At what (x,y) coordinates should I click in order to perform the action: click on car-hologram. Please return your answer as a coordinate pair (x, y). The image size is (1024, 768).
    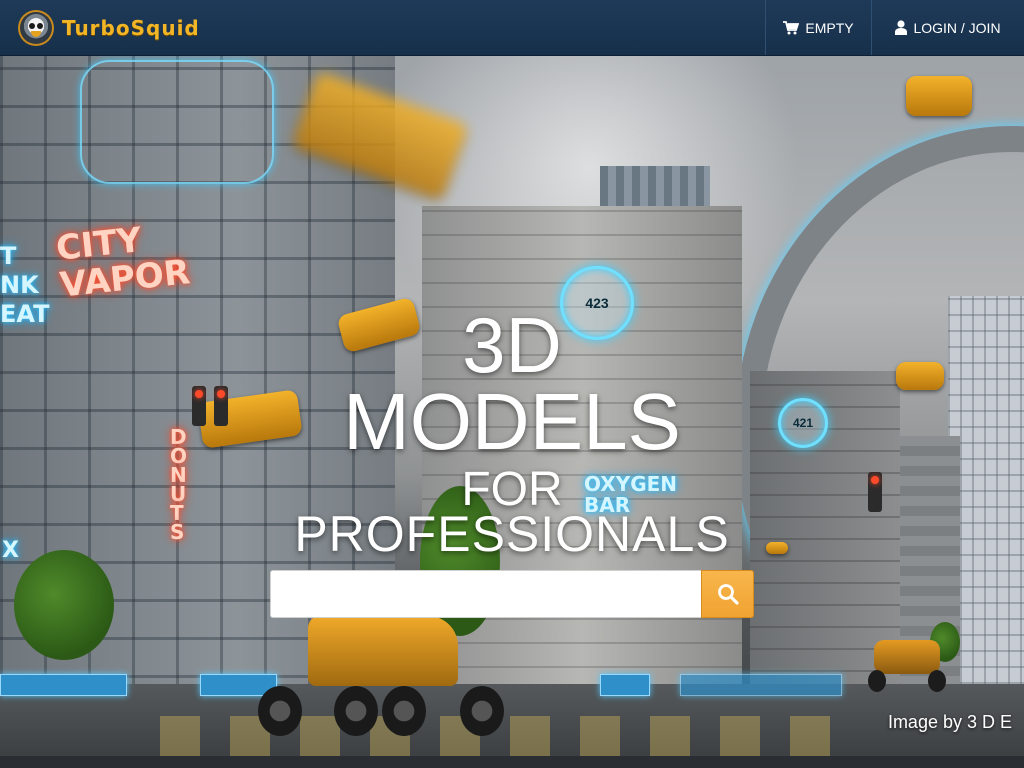
    Looking at the image, I should click on (177, 122).